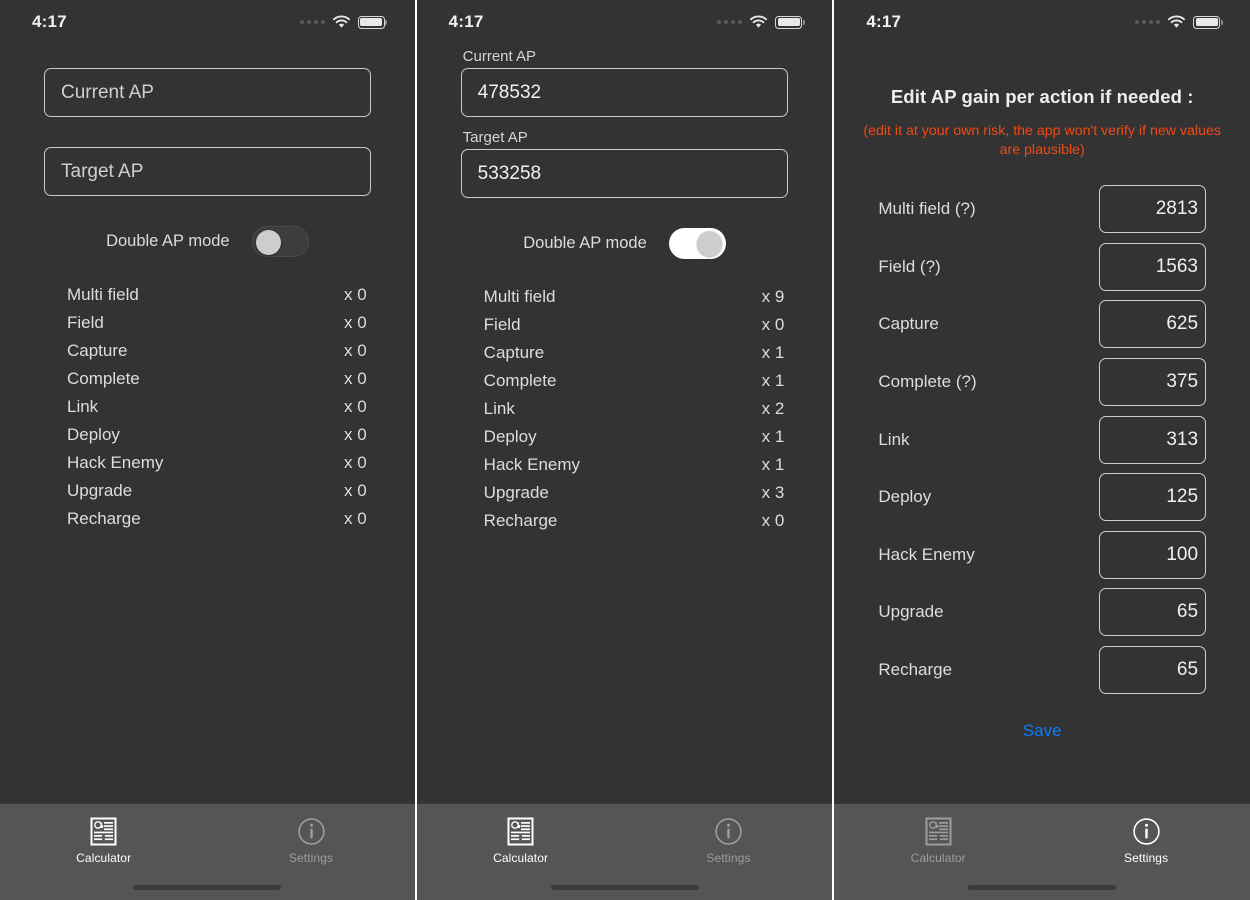 This screenshot has width=1250, height=900. Describe the element at coordinates (207, 241) in the screenshot. I see `double-ap-mode-row: Double AP mode` at that location.